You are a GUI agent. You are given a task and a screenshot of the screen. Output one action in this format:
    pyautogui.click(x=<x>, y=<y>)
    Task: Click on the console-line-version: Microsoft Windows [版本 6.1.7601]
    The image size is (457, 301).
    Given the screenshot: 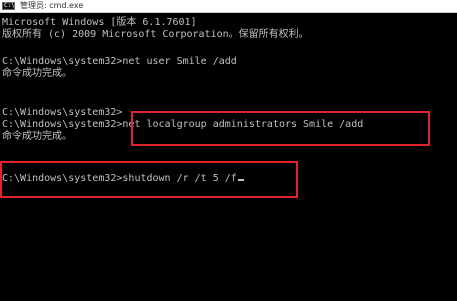 What is the action you would take?
    pyautogui.click(x=99, y=22)
    